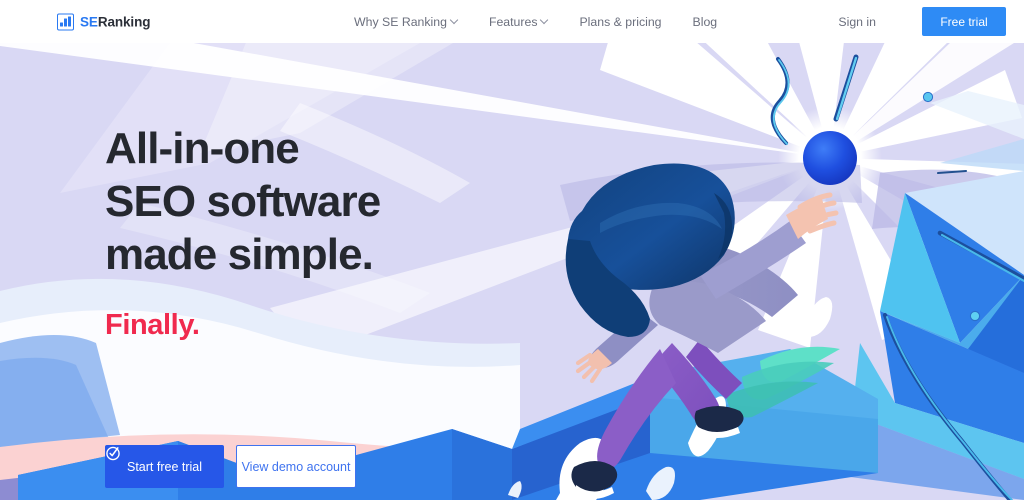  What do you see at coordinates (202, 148) in the screenshot?
I see `headline-line-1: All-in-one` at bounding box center [202, 148].